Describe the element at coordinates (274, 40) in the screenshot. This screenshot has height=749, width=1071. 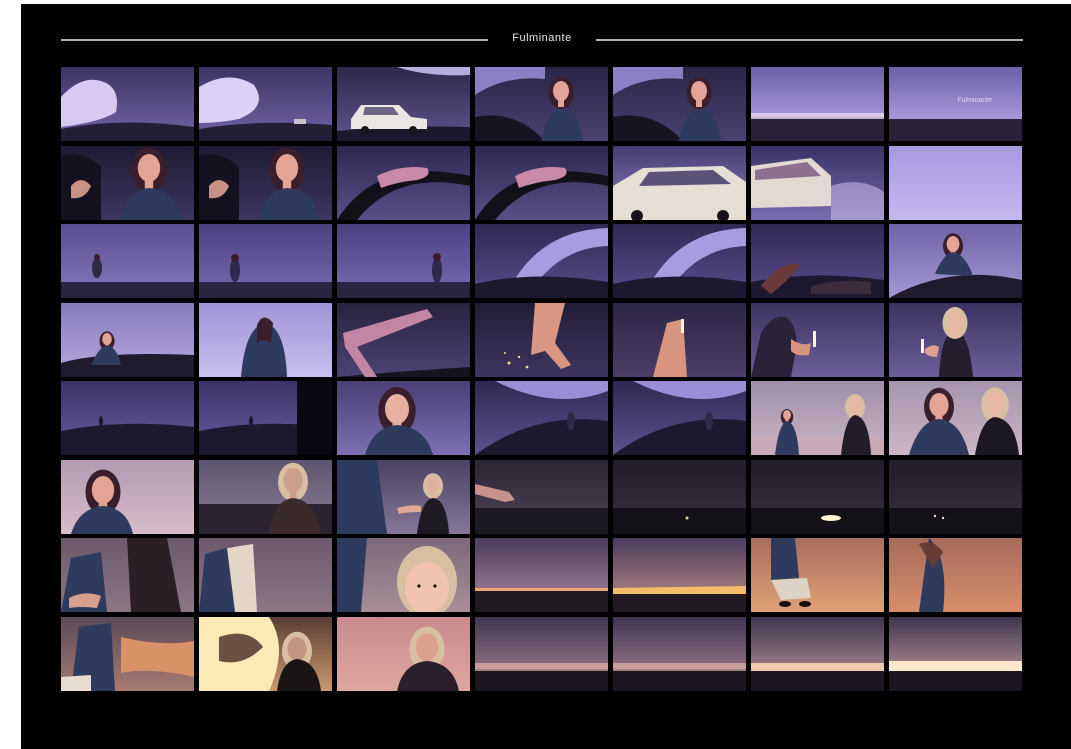
I see `title-rule-left` at that location.